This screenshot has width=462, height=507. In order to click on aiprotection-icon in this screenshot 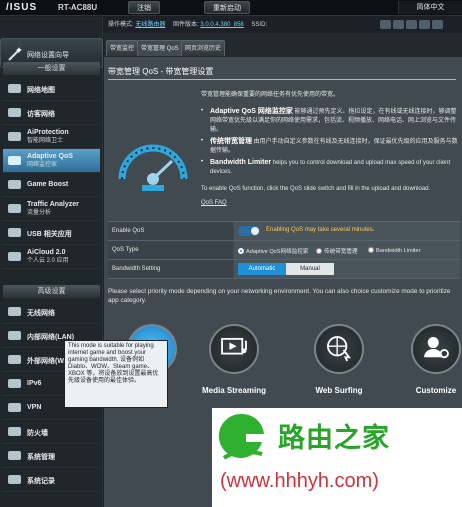, I will do `click(14, 136)`.